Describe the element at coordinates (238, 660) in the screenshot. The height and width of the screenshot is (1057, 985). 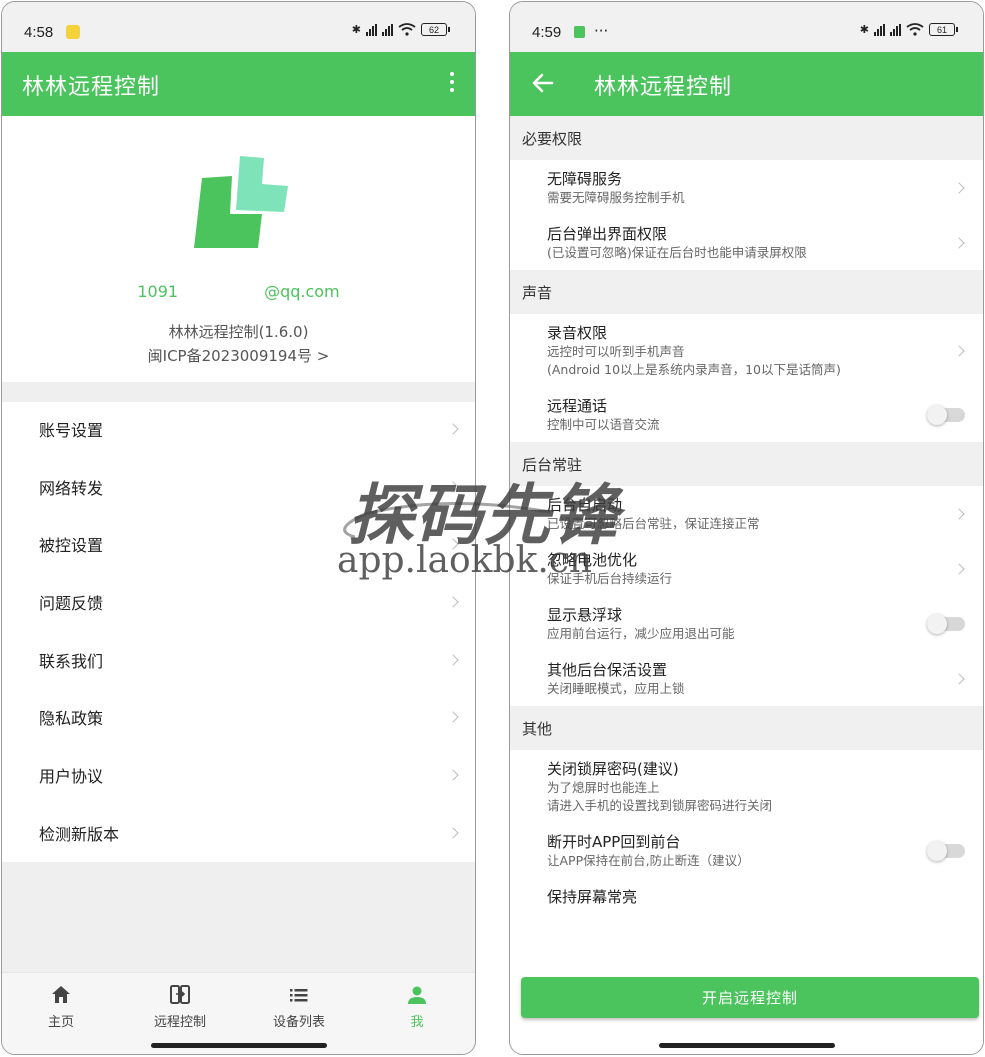
I see `menu-item-contact-us: 联系我们` at that location.